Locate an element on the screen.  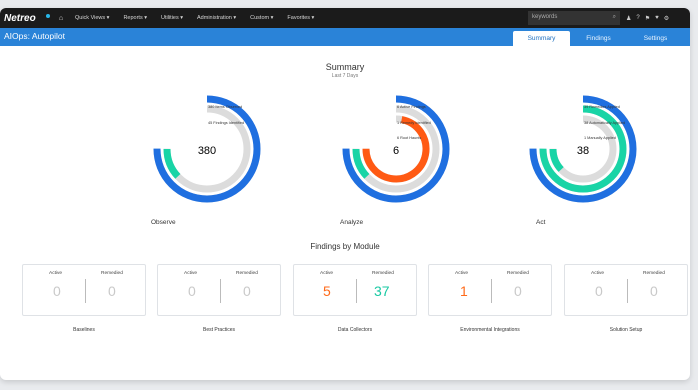
module-name: Data Collectors is located at coordinates (355, 330).